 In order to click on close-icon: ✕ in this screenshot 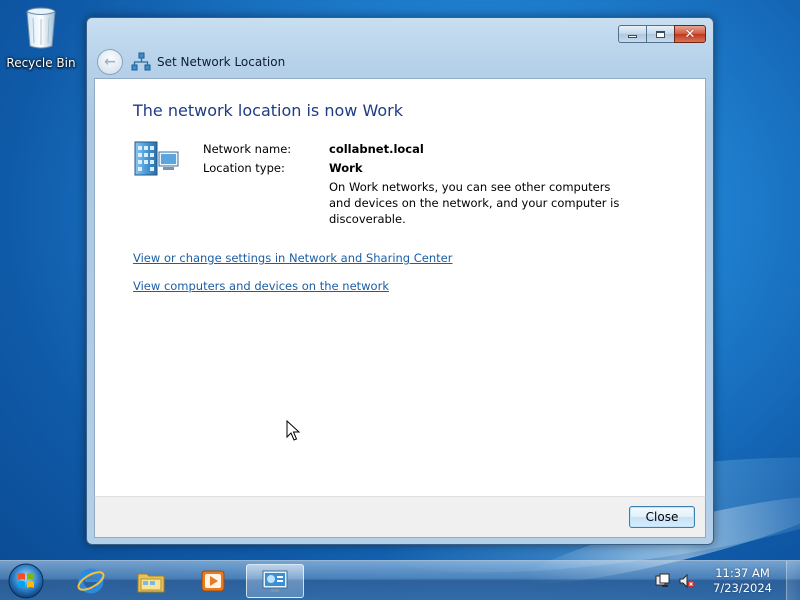, I will do `click(690, 34)`.